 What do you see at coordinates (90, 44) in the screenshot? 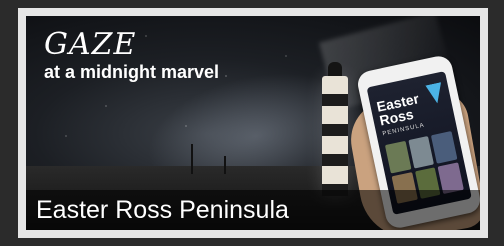
I see `headline-gaze: GAZE` at bounding box center [90, 44].